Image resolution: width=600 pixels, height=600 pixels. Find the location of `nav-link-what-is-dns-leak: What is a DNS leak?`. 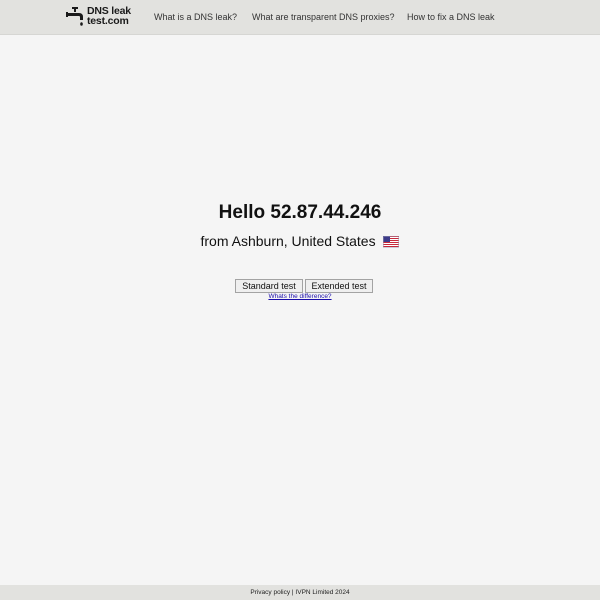

nav-link-what-is-dns-leak: What is a DNS leak? is located at coordinates (195, 17).